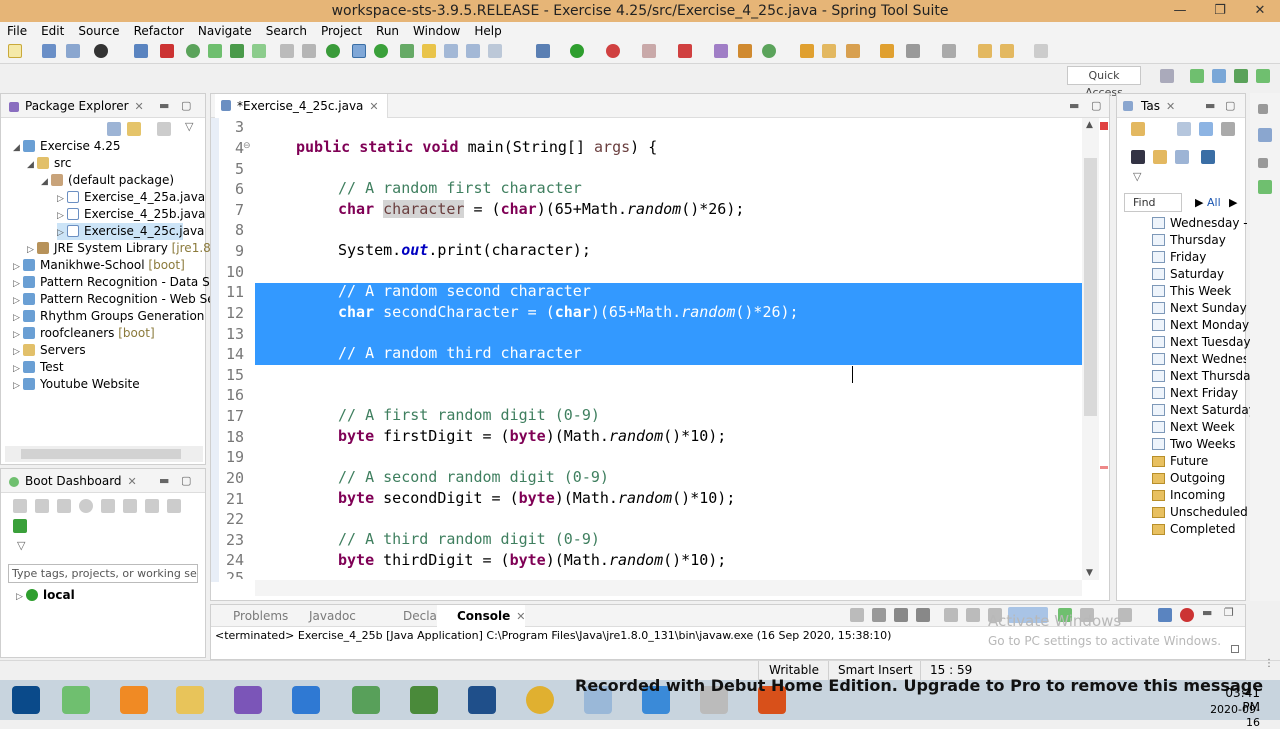 Image resolution: width=1280 pixels, height=729 pixels. I want to click on tab-problems: Problems, so click(250, 616).